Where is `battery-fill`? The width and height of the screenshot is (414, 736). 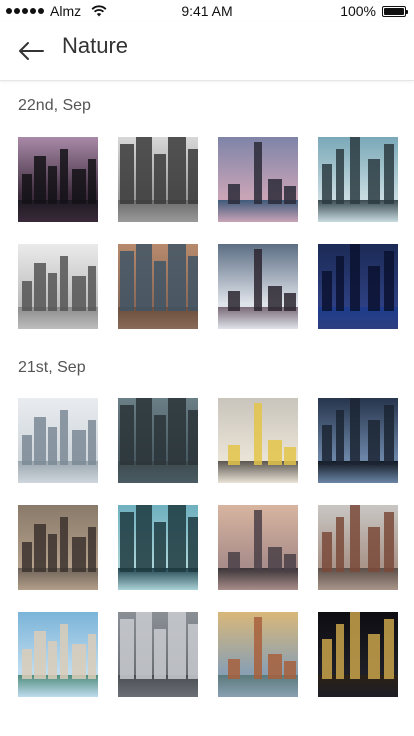
battery-fill is located at coordinates (394, 11).